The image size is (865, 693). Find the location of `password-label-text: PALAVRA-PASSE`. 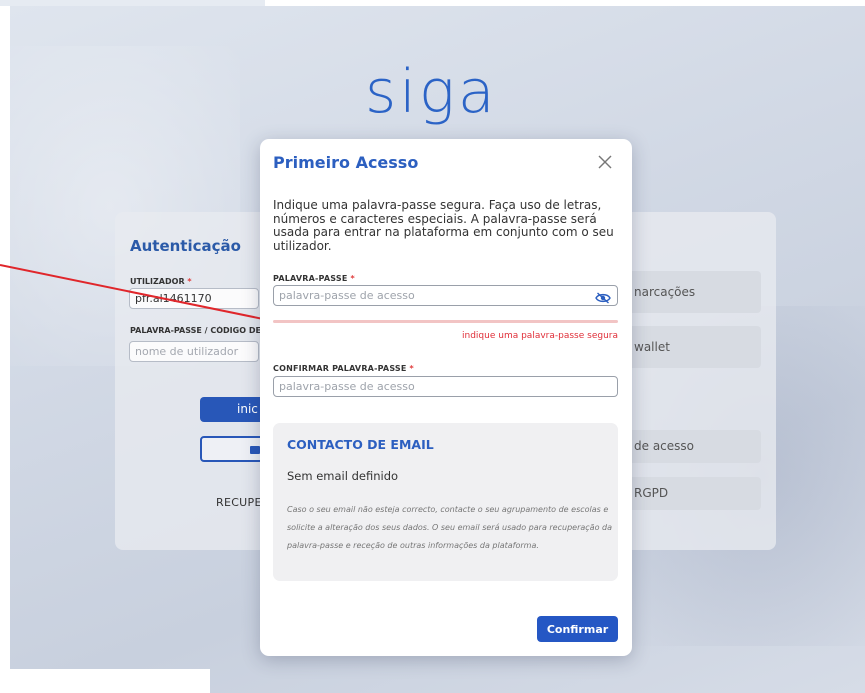

password-label-text: PALAVRA-PASSE is located at coordinates (310, 278).